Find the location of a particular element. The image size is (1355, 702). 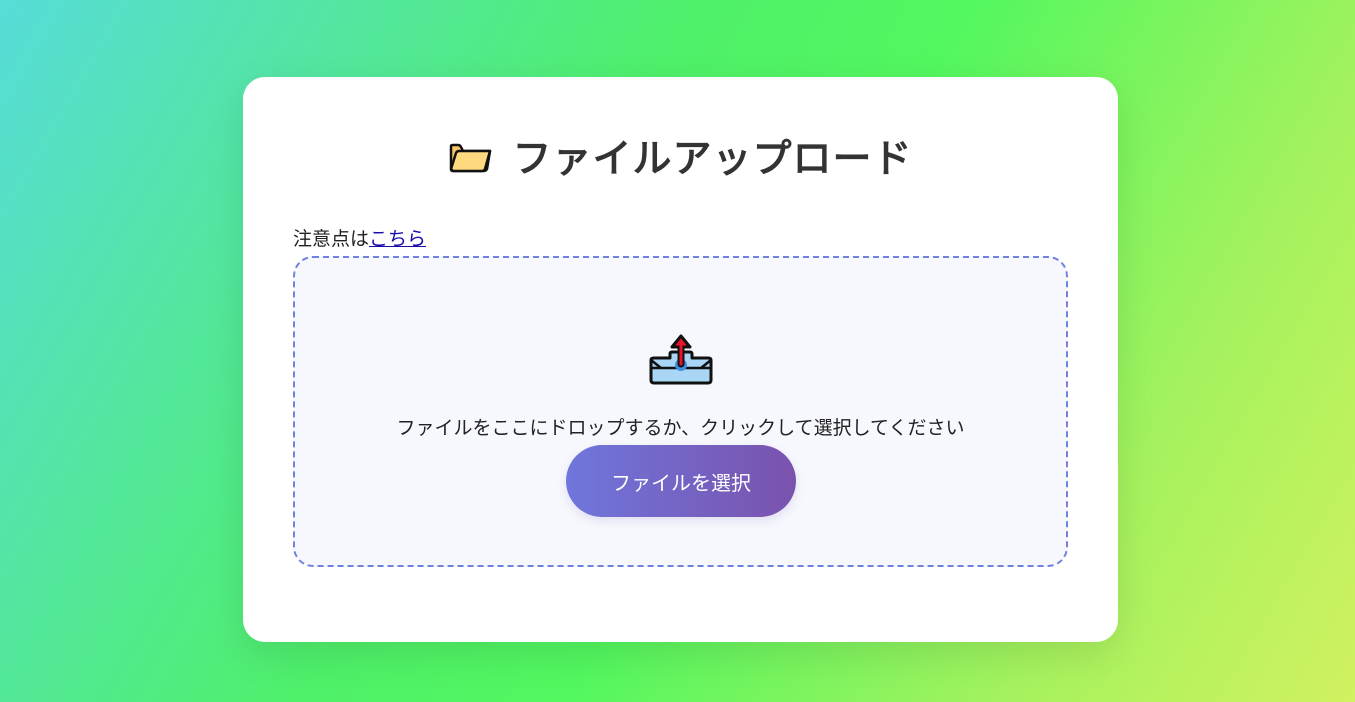

notice-link: こちら is located at coordinates (397, 239).